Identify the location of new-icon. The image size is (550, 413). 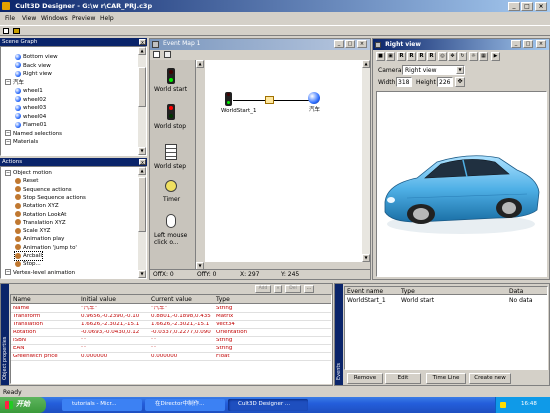
(6, 31).